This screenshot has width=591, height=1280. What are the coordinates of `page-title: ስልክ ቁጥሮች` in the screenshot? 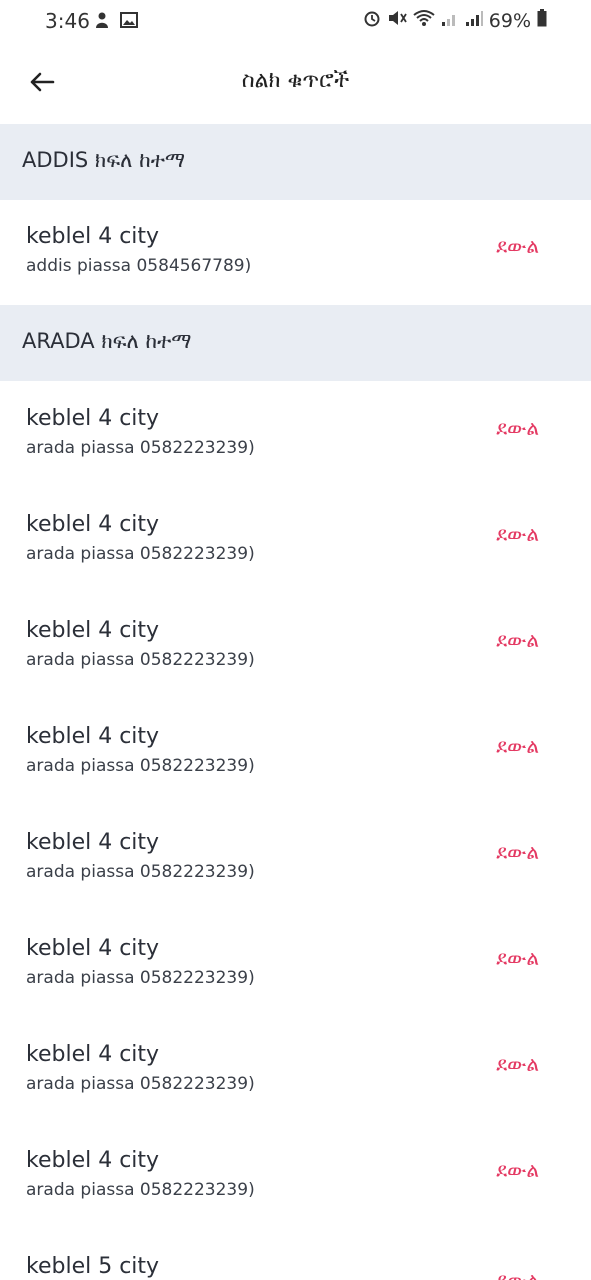 It's located at (295, 80).